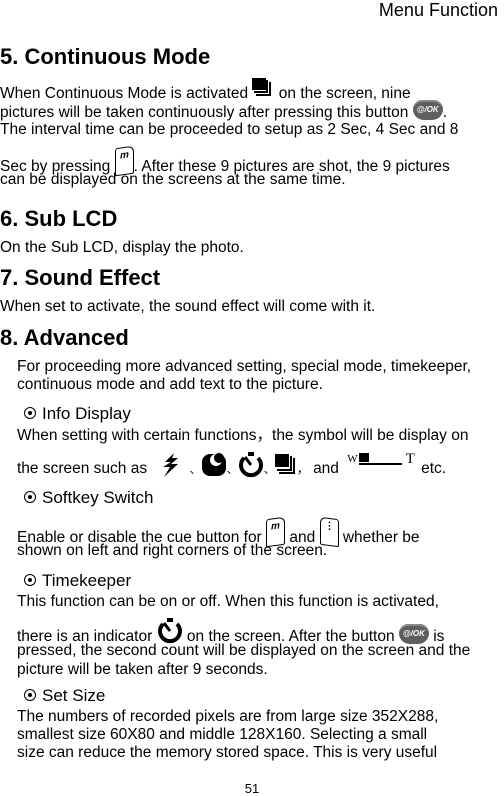 The image size is (504, 796). What do you see at coordinates (434, 469) in the screenshot?
I see `text: etc.` at bounding box center [434, 469].